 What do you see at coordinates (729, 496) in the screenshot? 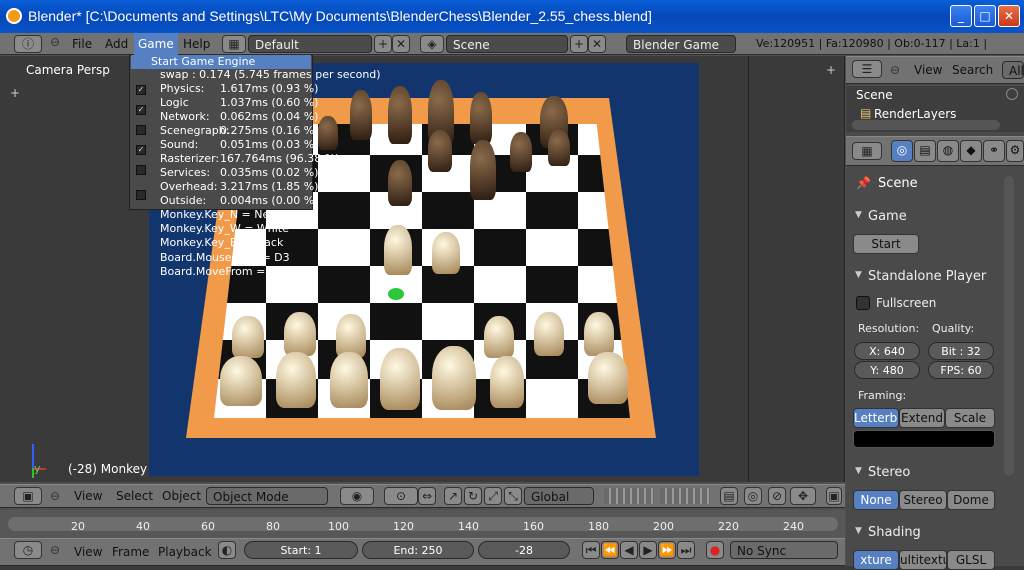
I see `layer-lock-icon: ▤` at bounding box center [729, 496].